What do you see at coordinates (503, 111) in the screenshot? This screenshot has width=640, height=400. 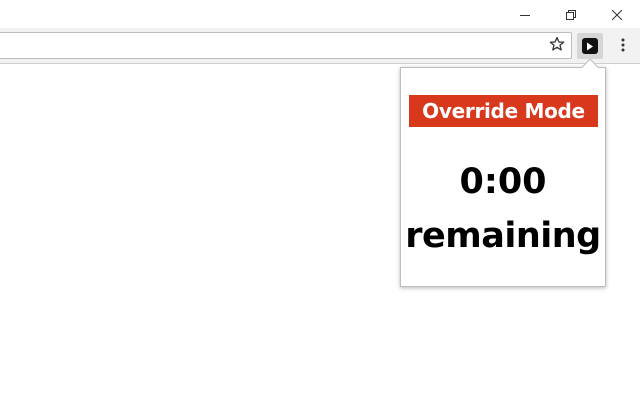 I see `override-mode-banner: Override Mode` at bounding box center [503, 111].